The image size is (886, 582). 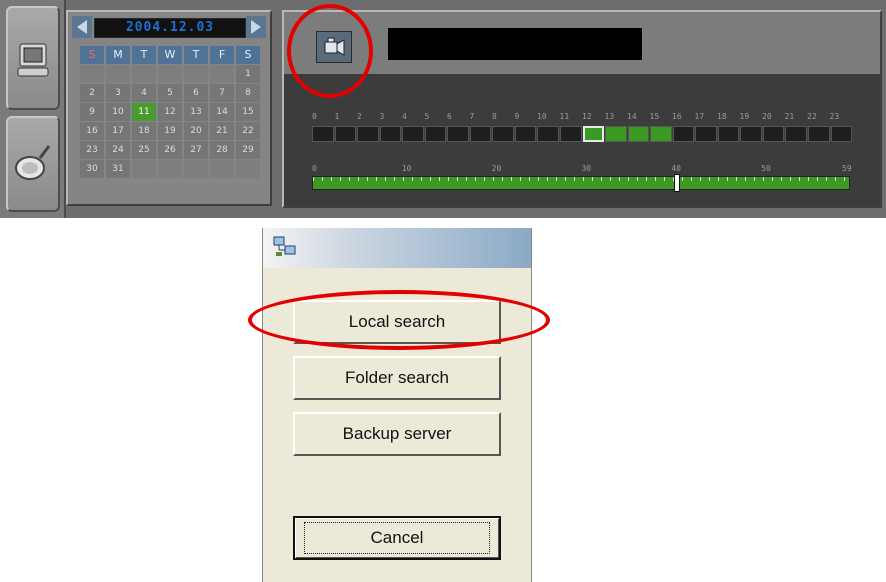 What do you see at coordinates (222, 55) in the screenshot?
I see `weekday-header: F` at bounding box center [222, 55].